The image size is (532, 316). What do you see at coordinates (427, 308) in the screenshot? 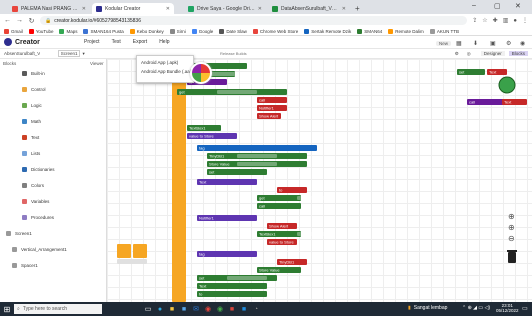
I see `weather-widget: ▮ Sangat lembap` at bounding box center [427, 308].